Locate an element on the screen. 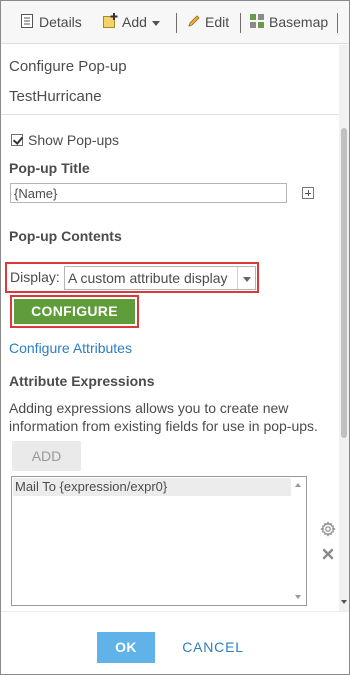 Image resolution: width=350 pixels, height=675 pixels. panel-title: Configure Pop-up is located at coordinates (68, 66).